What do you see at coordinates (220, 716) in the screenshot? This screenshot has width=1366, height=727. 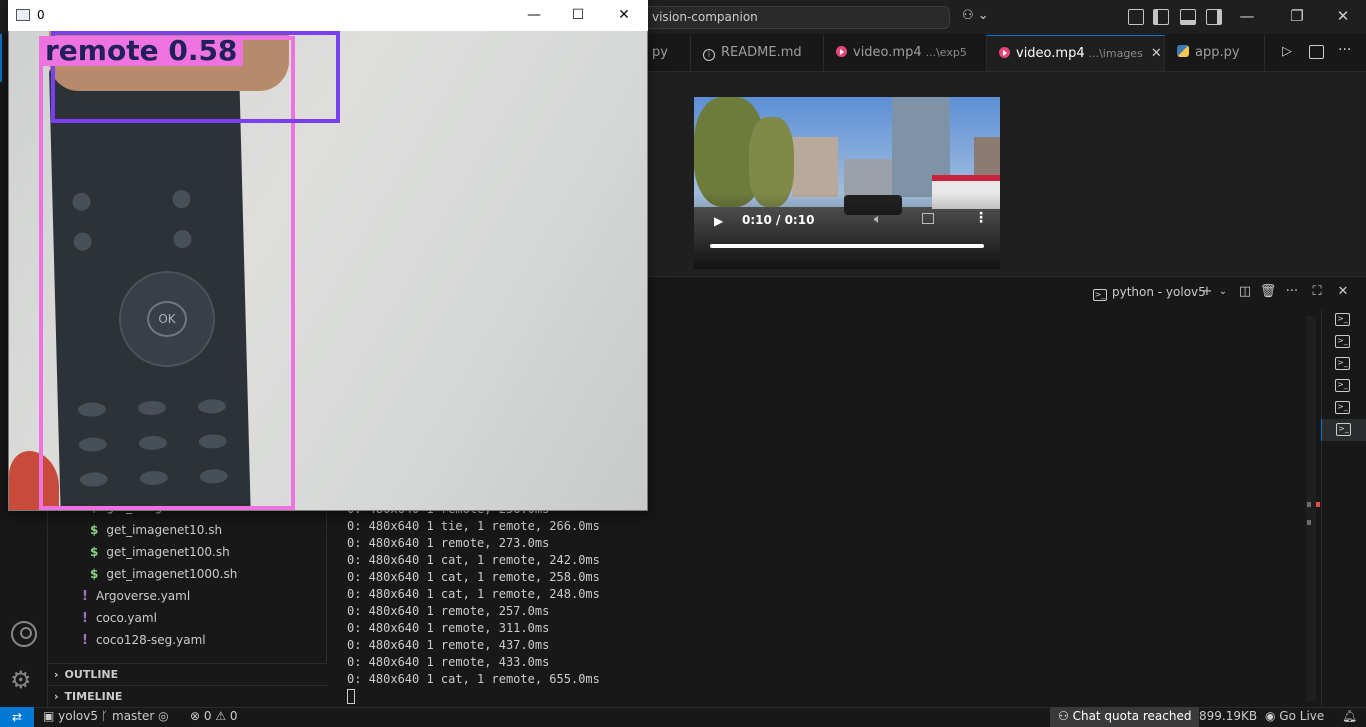 I see `warning-icon: ⚠` at bounding box center [220, 716].